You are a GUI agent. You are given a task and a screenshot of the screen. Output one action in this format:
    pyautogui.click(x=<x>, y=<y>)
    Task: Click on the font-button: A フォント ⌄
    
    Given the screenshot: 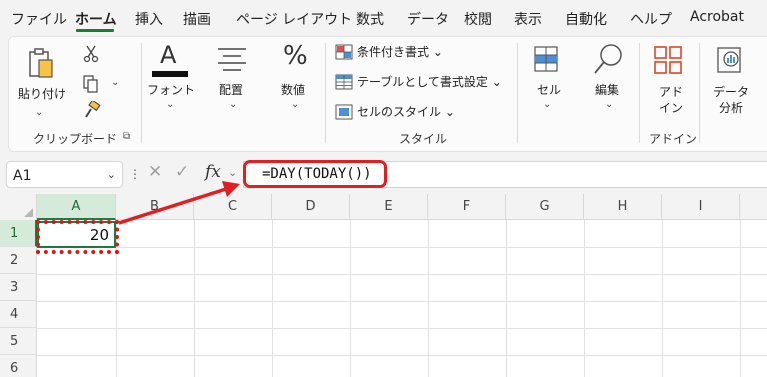 What is the action you would take?
    pyautogui.click(x=171, y=76)
    